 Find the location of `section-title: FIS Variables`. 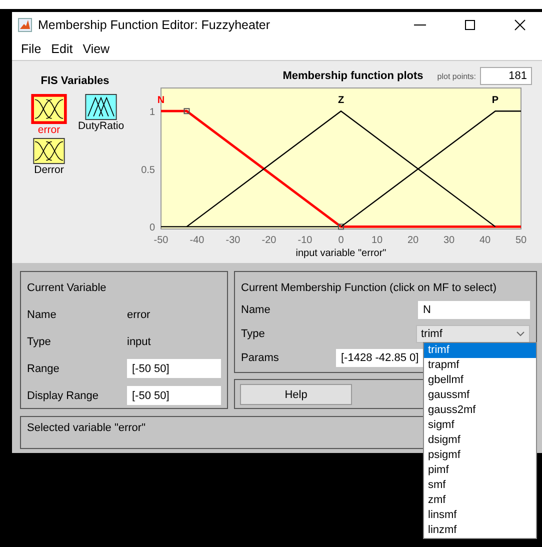

section-title: FIS Variables is located at coordinates (75, 81).